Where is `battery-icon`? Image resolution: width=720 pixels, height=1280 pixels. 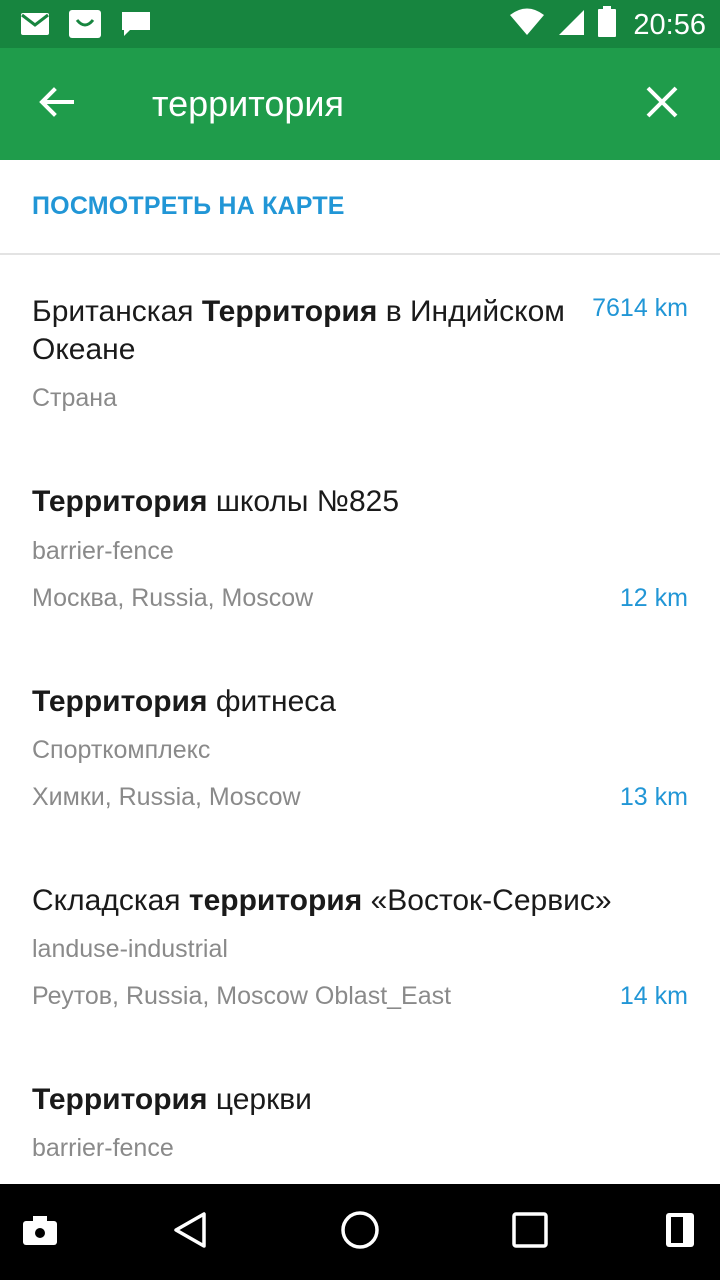 battery-icon is located at coordinates (607, 24).